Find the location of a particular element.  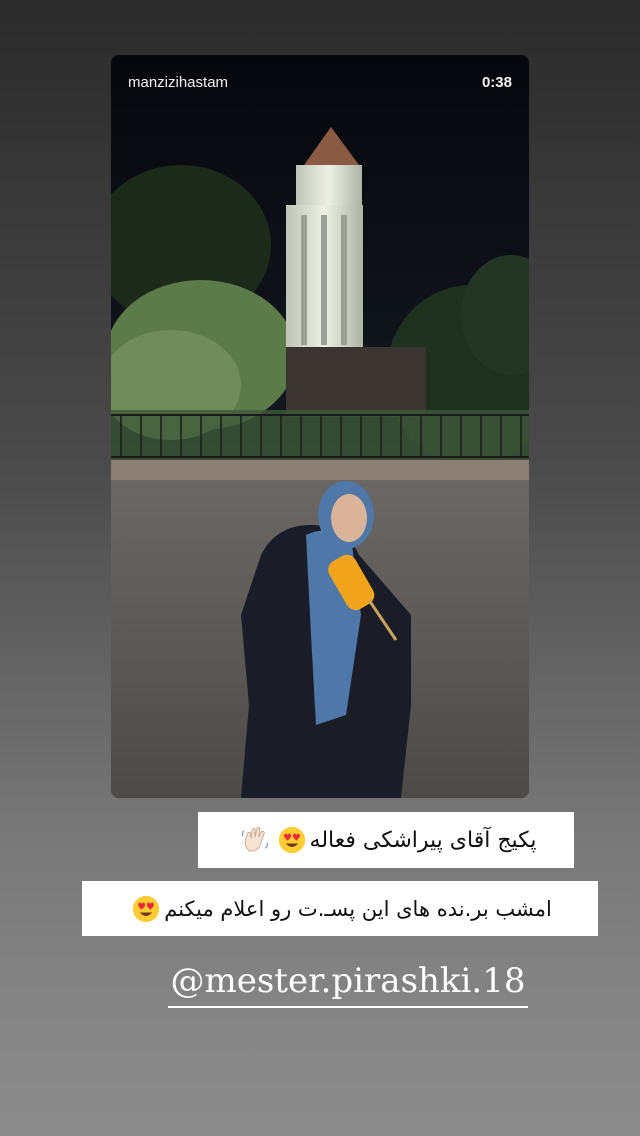

caption-line-2: امشب بر.نده های این پسـ.ت رو اعلام میکنم is located at coordinates (340, 908).